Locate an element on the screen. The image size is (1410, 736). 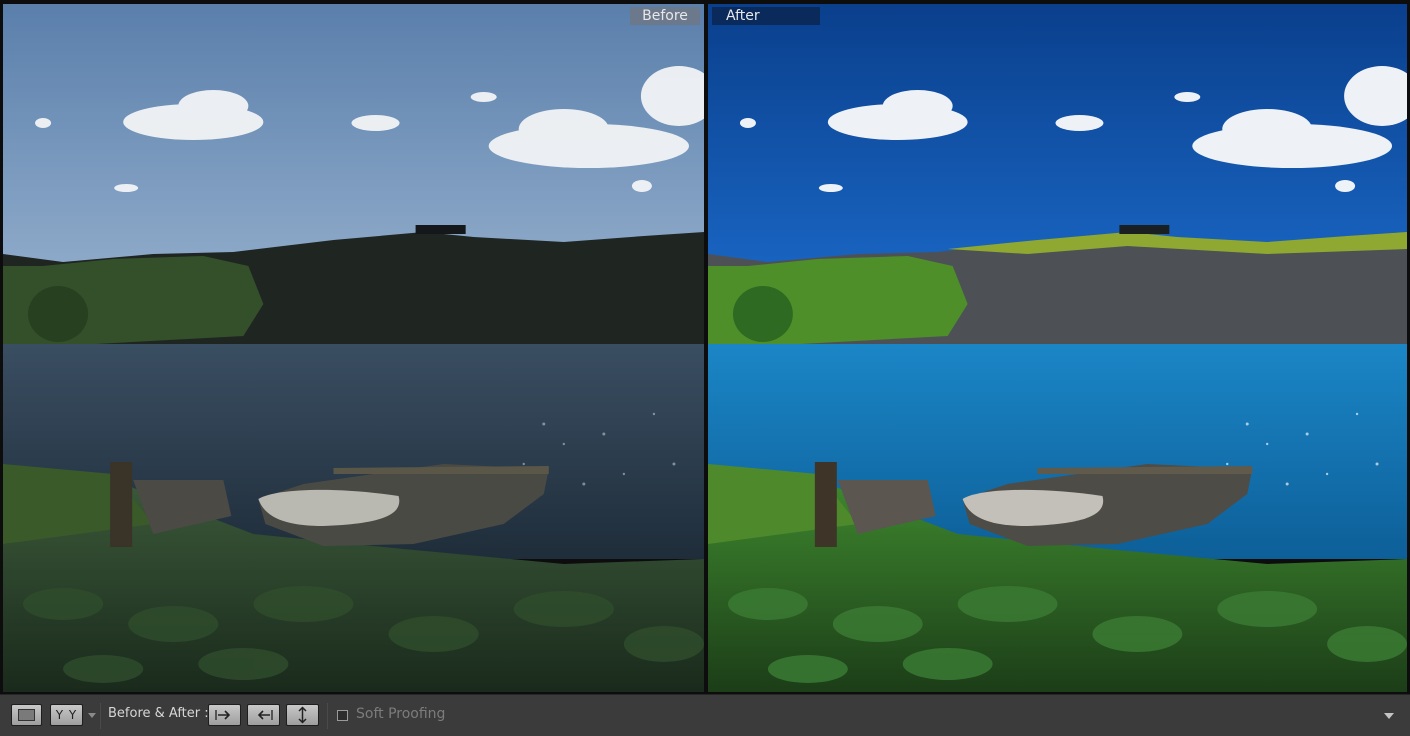
loupe-view-icon is located at coordinates (26, 715).